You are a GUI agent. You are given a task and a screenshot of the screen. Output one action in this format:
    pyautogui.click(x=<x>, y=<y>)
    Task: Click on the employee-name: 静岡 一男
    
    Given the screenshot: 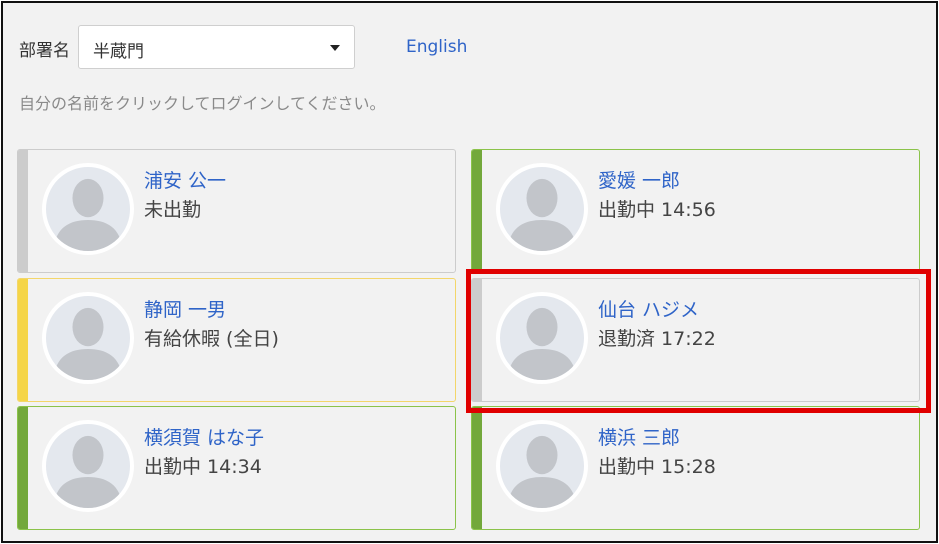 What is the action you would take?
    pyautogui.click(x=185, y=308)
    